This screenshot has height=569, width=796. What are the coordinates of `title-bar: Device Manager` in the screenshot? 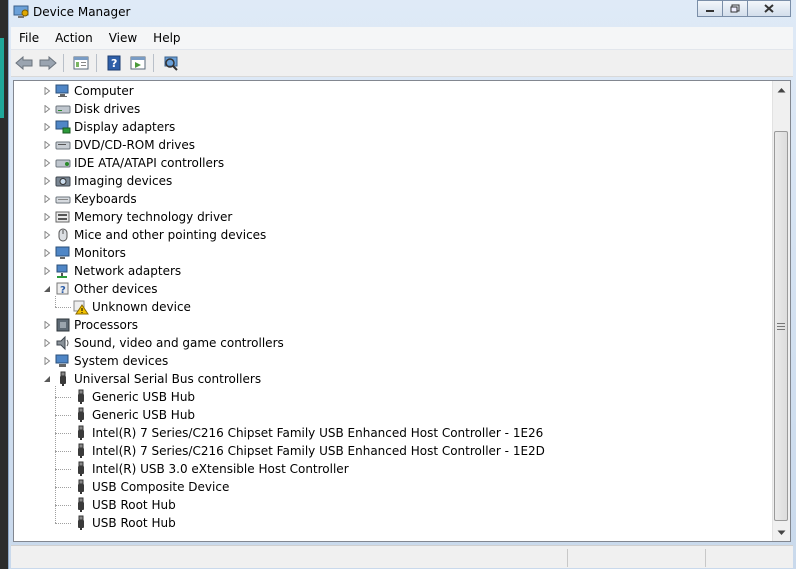 It's located at (402, 13).